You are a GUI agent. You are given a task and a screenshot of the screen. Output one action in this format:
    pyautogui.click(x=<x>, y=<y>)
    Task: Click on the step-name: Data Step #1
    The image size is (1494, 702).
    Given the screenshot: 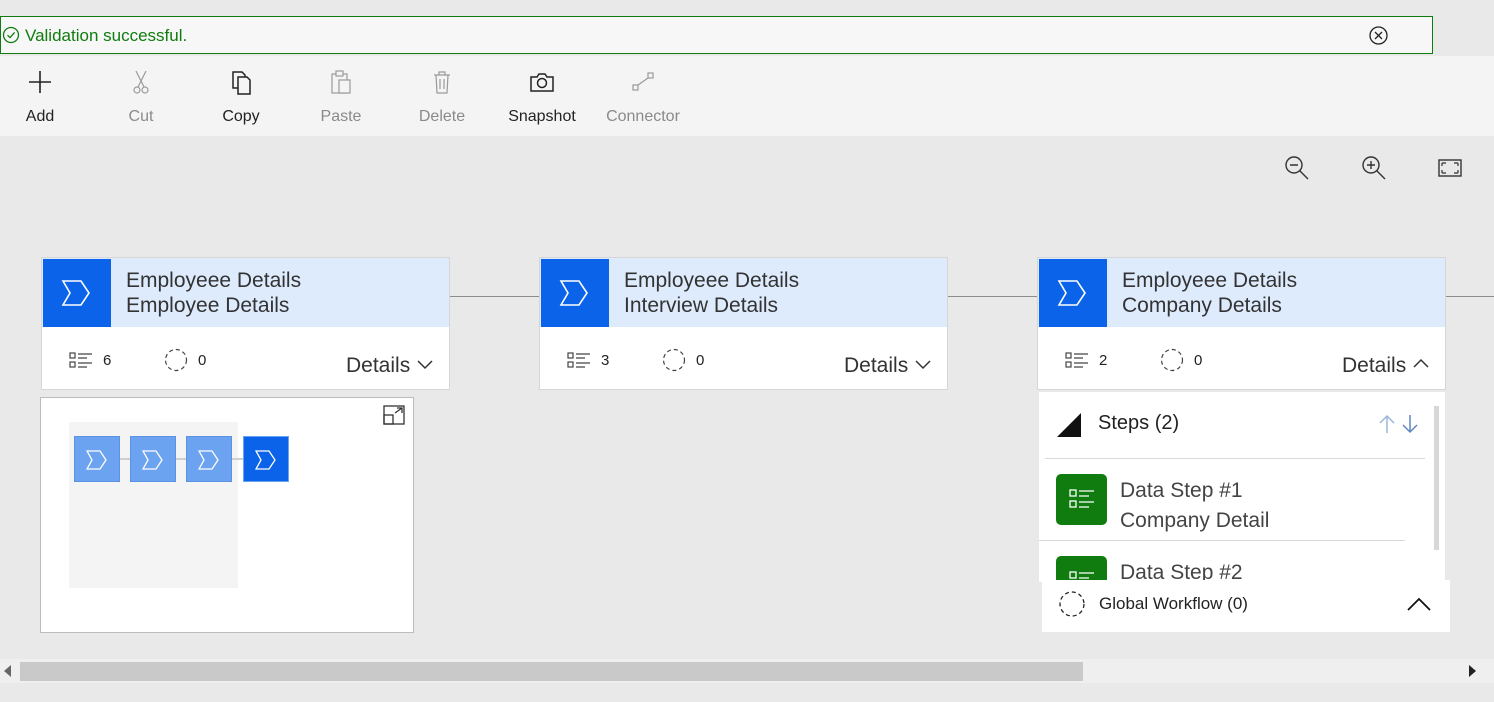 What is the action you would take?
    pyautogui.click(x=1181, y=490)
    